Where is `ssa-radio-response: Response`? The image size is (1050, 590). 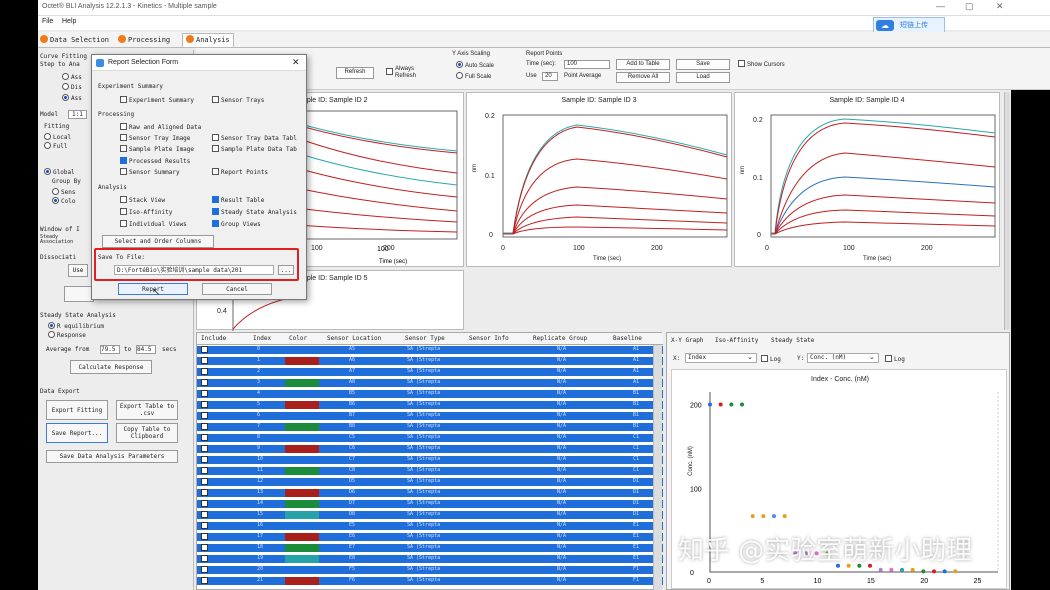
ssa-radio-response: Response is located at coordinates (67, 335).